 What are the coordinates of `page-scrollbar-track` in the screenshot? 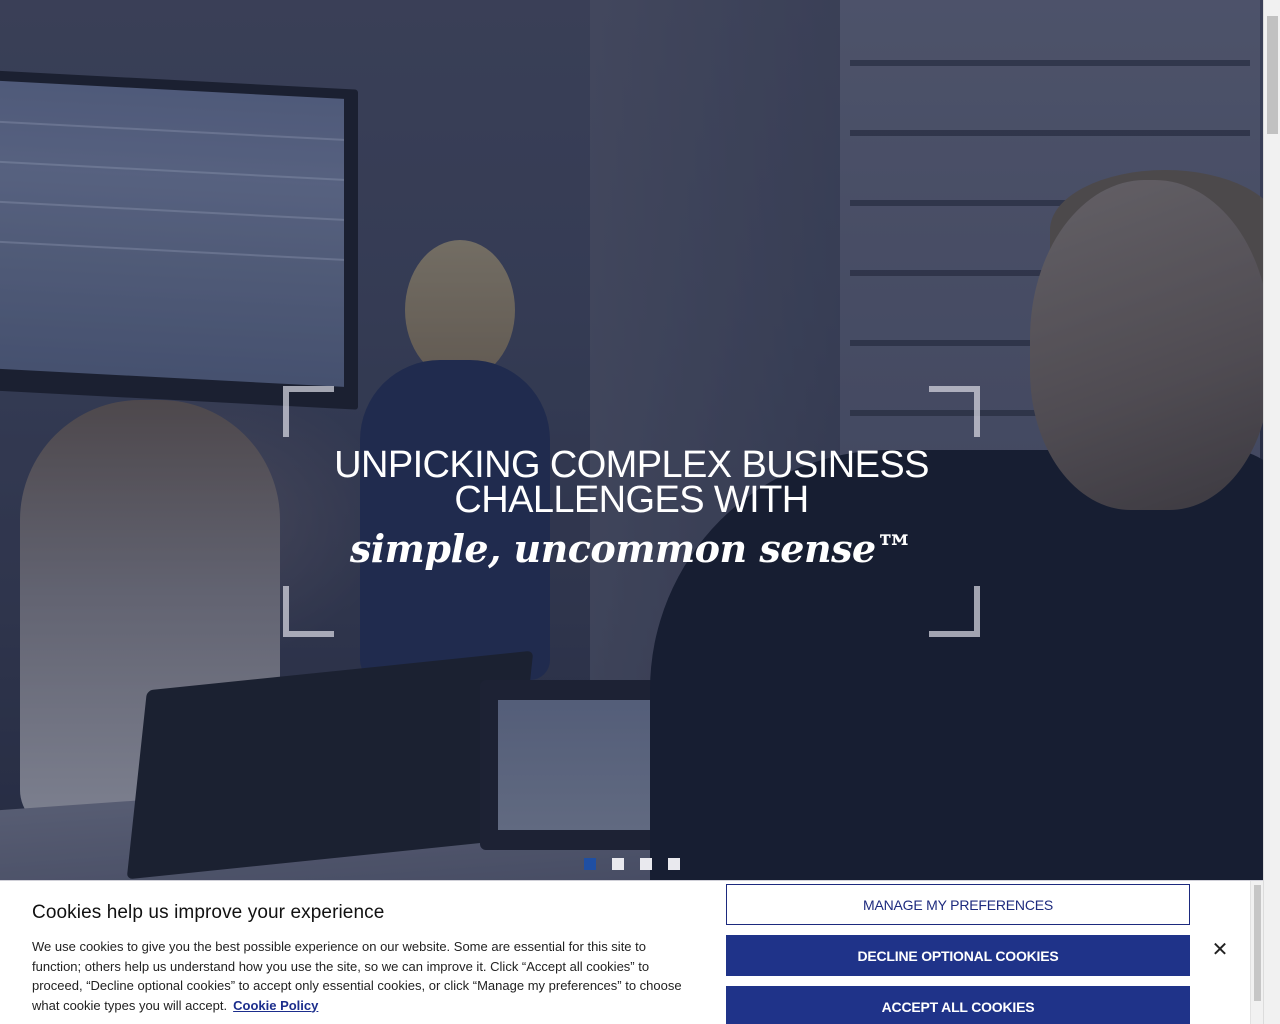 It's located at (1271, 954).